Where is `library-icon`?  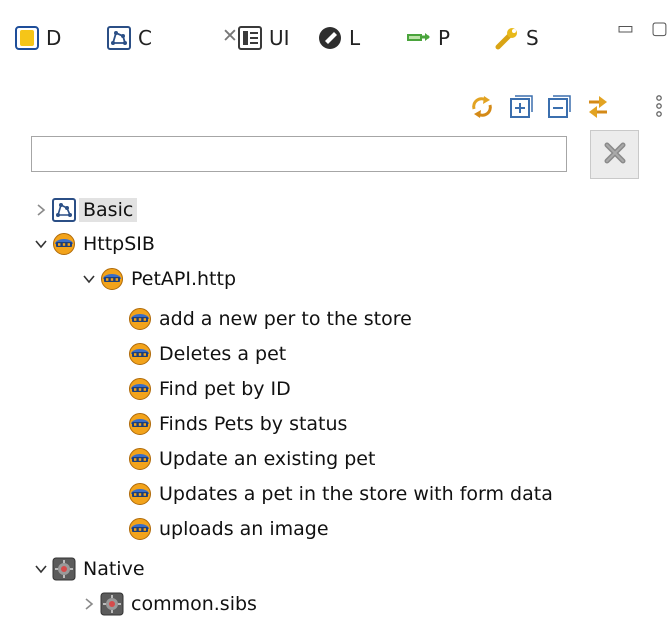
library-icon is located at coordinates (330, 38).